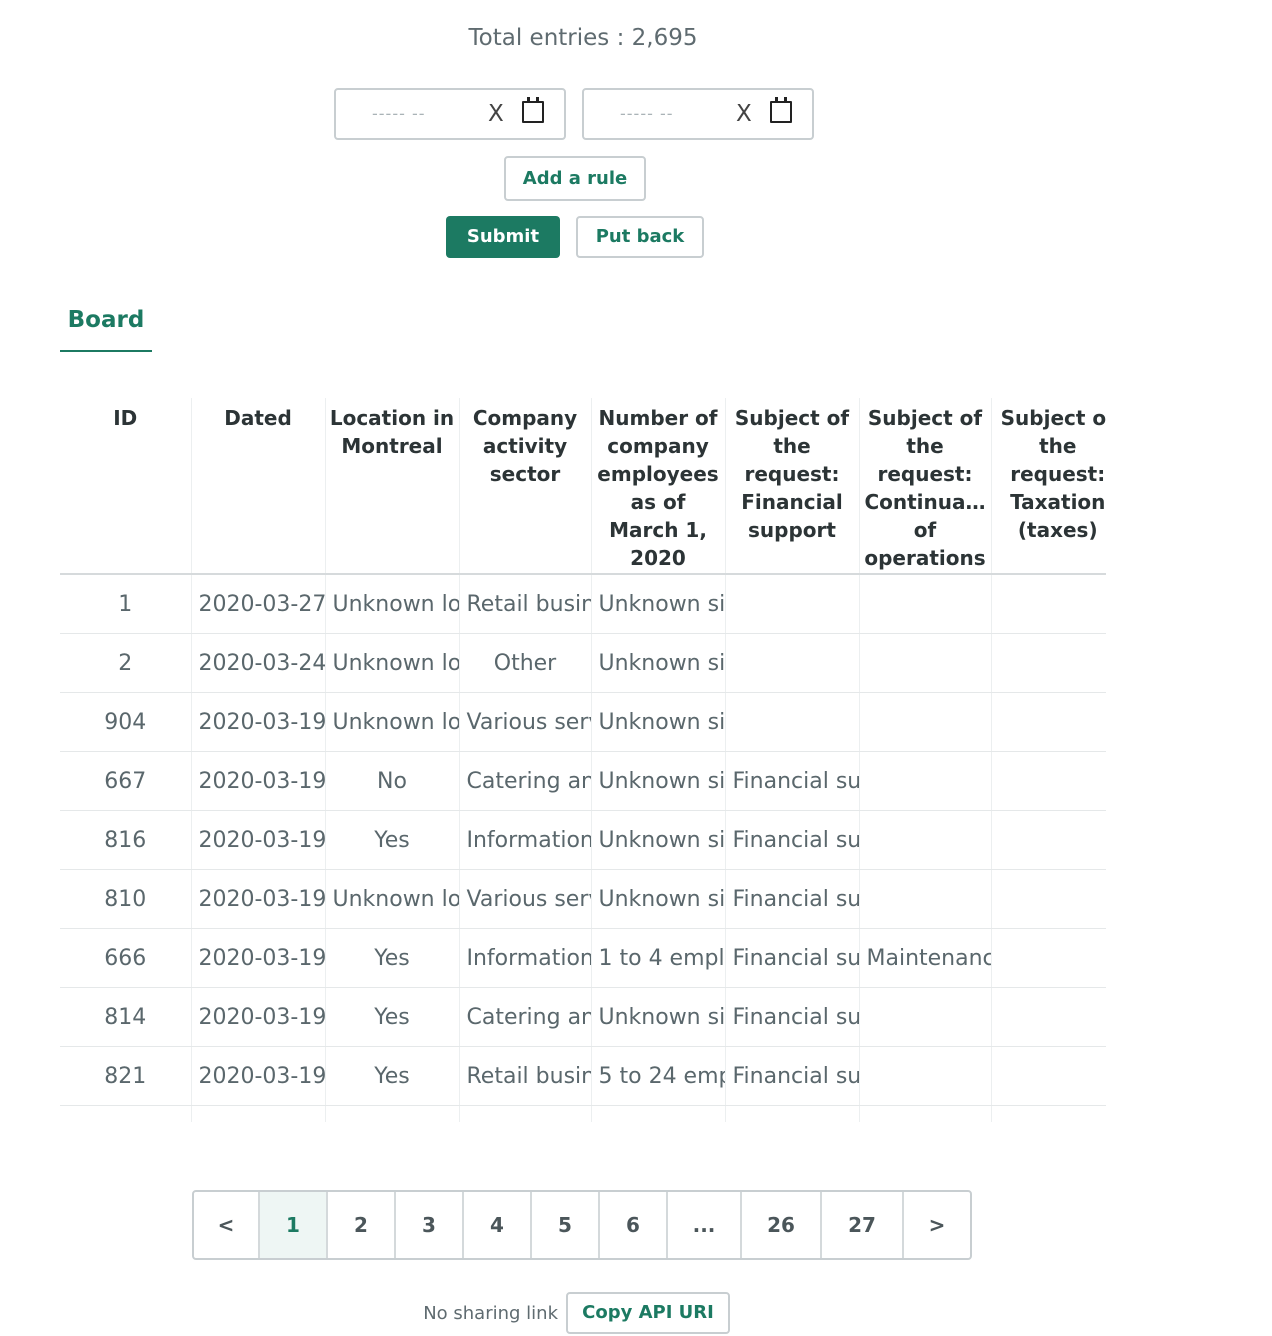 The height and width of the screenshot is (1336, 1272). What do you see at coordinates (125, 604) in the screenshot?
I see `table-cell: 1` at bounding box center [125, 604].